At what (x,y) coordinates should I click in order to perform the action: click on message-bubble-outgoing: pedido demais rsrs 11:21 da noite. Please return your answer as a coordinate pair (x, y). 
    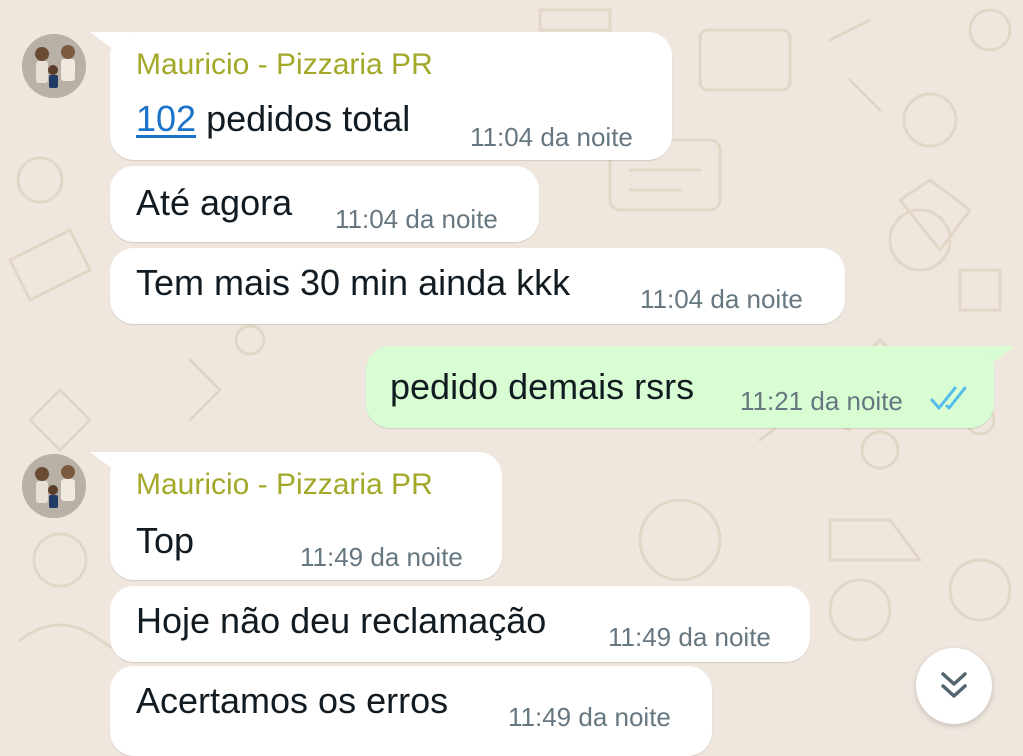
    Looking at the image, I should click on (680, 387).